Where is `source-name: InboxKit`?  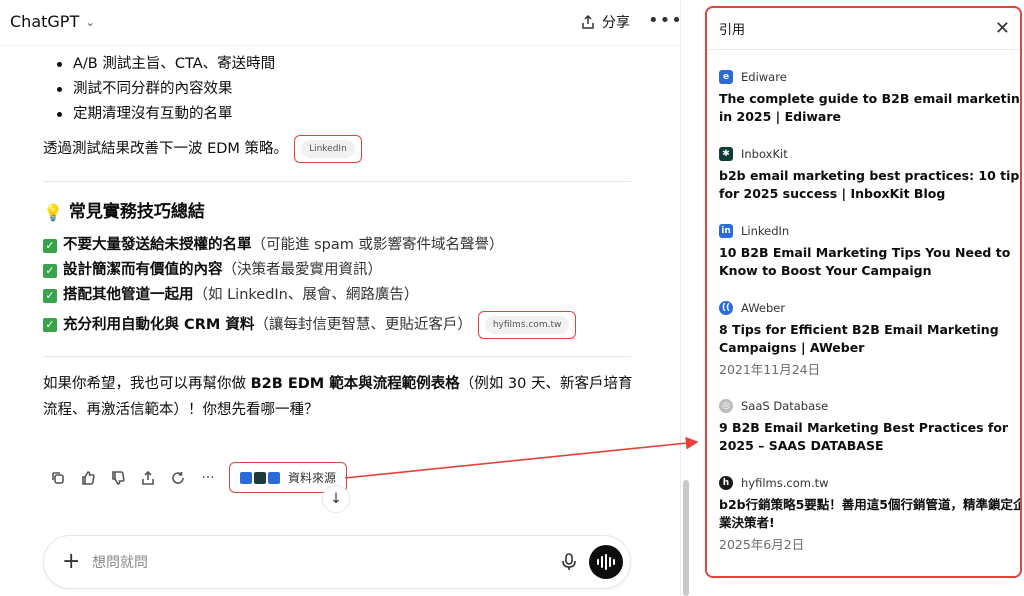
source-name: InboxKit is located at coordinates (764, 154).